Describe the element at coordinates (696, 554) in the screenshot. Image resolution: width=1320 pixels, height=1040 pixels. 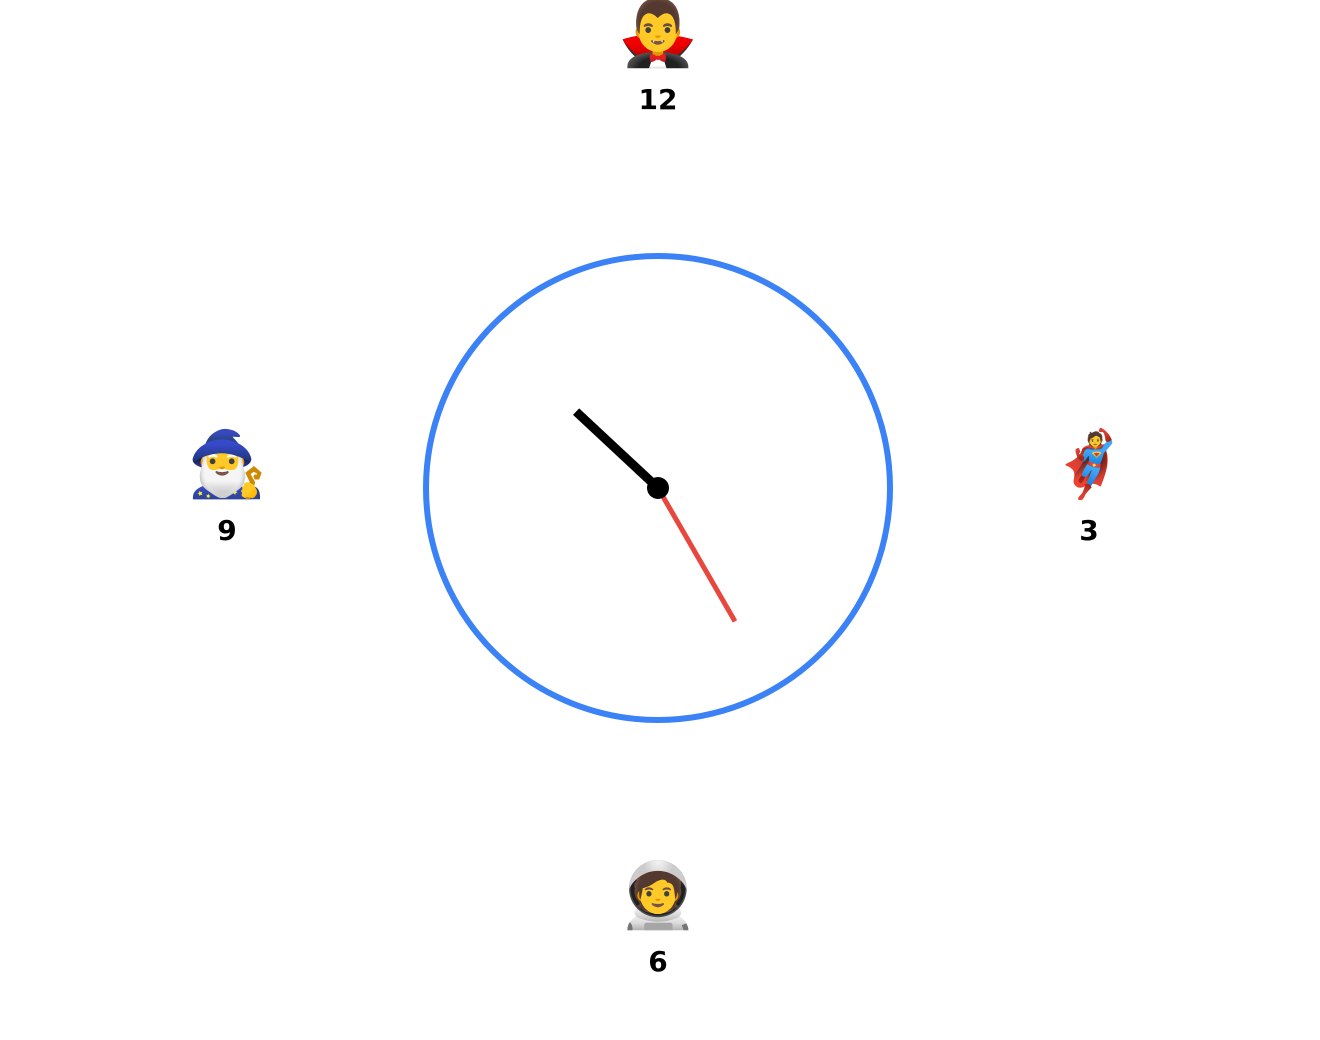
I see `second-hand` at that location.